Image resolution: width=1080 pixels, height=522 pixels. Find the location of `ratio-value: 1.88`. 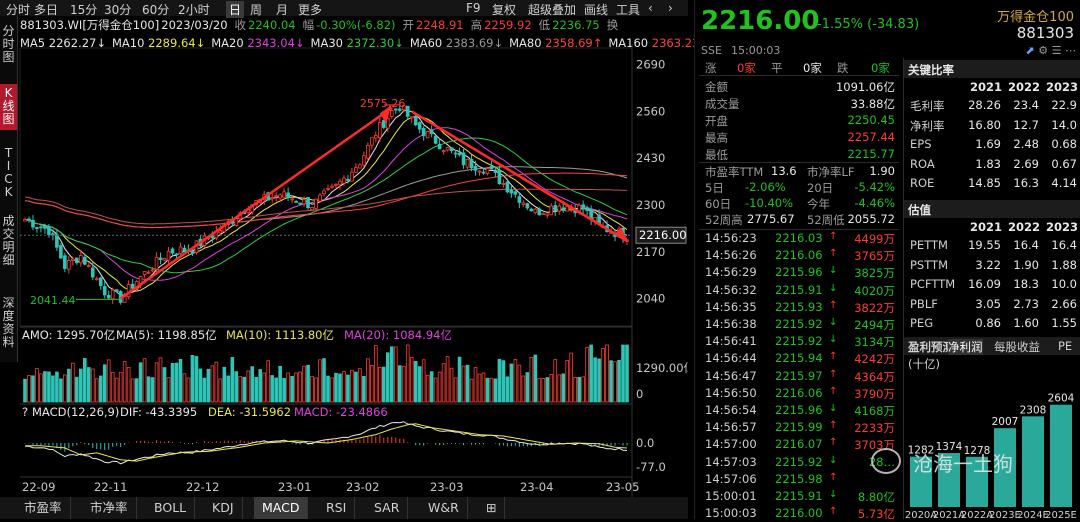

ratio-value: 1.88 is located at coordinates (1064, 264).